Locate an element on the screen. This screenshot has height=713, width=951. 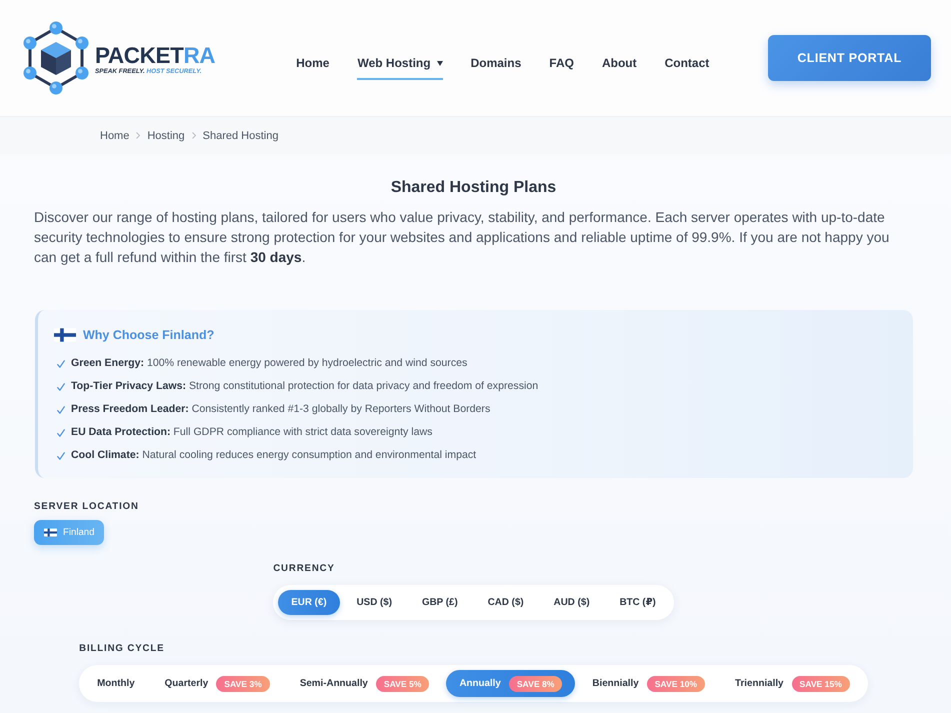
feature-title: Why Choose Finland? is located at coordinates (148, 335).